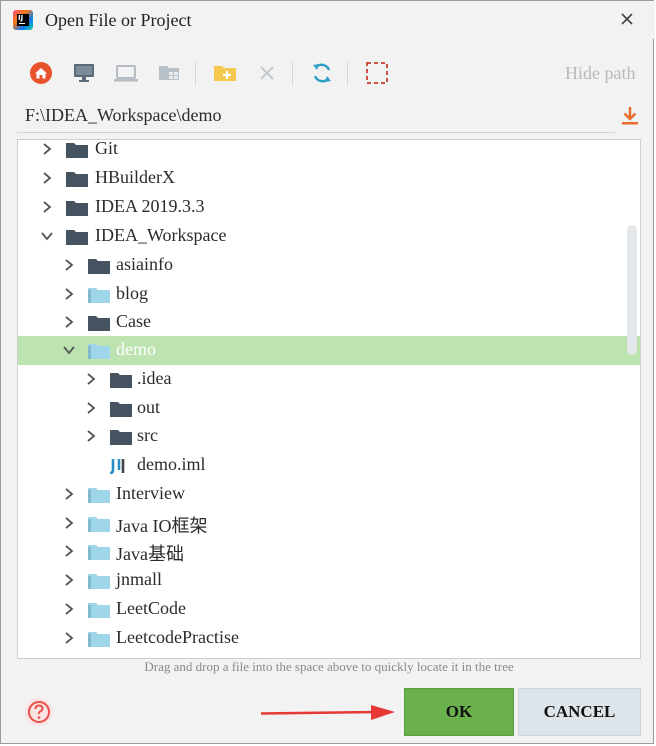 Image resolution: width=656 pixels, height=746 pixels. Describe the element at coordinates (329, 494) in the screenshot. I see `tree-node: Interview` at that location.